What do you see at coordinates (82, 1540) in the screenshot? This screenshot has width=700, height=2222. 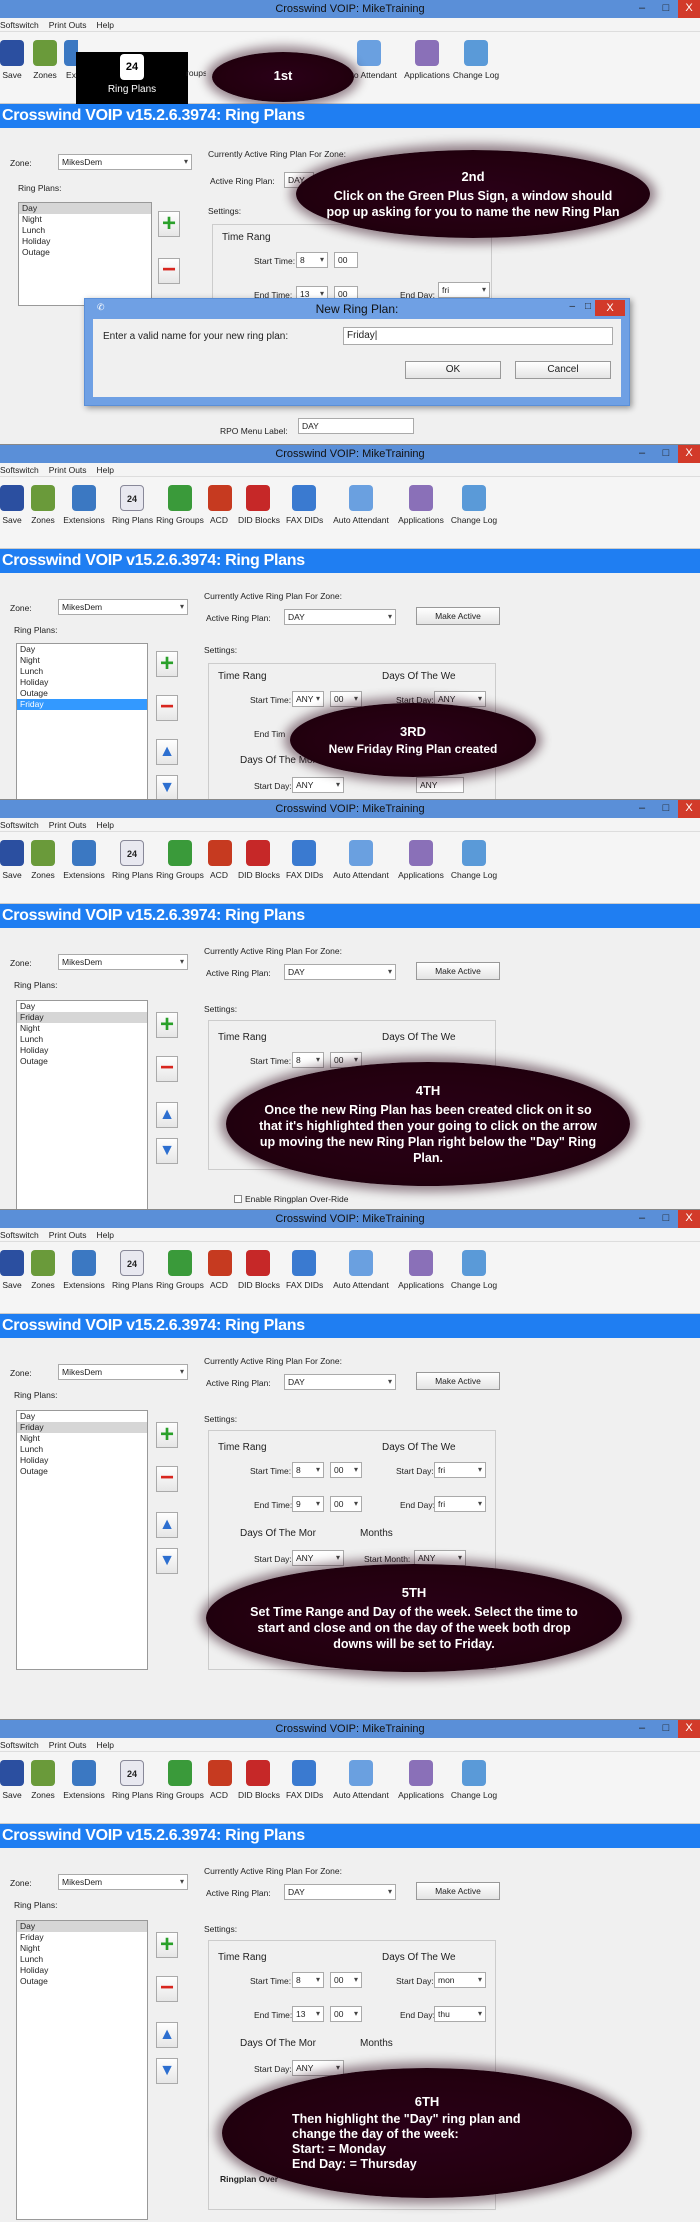 I see `ring-plans-list: Day Friday Night Lunch Holiday Outage` at bounding box center [82, 1540].